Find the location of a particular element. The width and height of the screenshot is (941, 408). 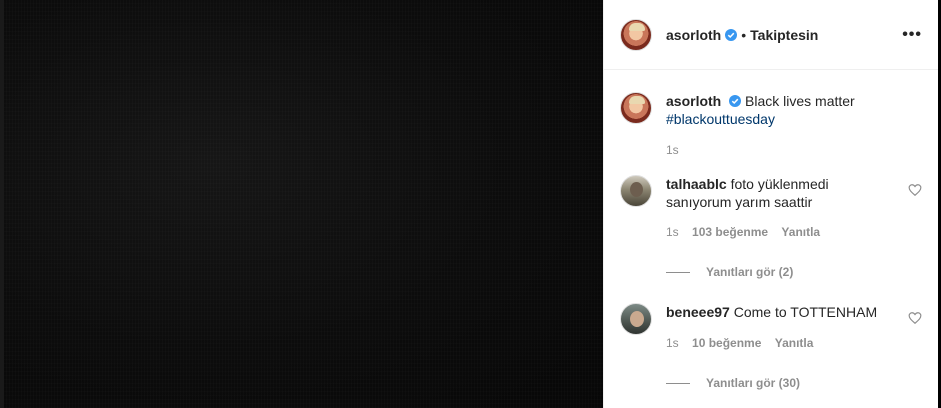

caption-hashtag-link: #blackouttuesday is located at coordinates (776, 119).